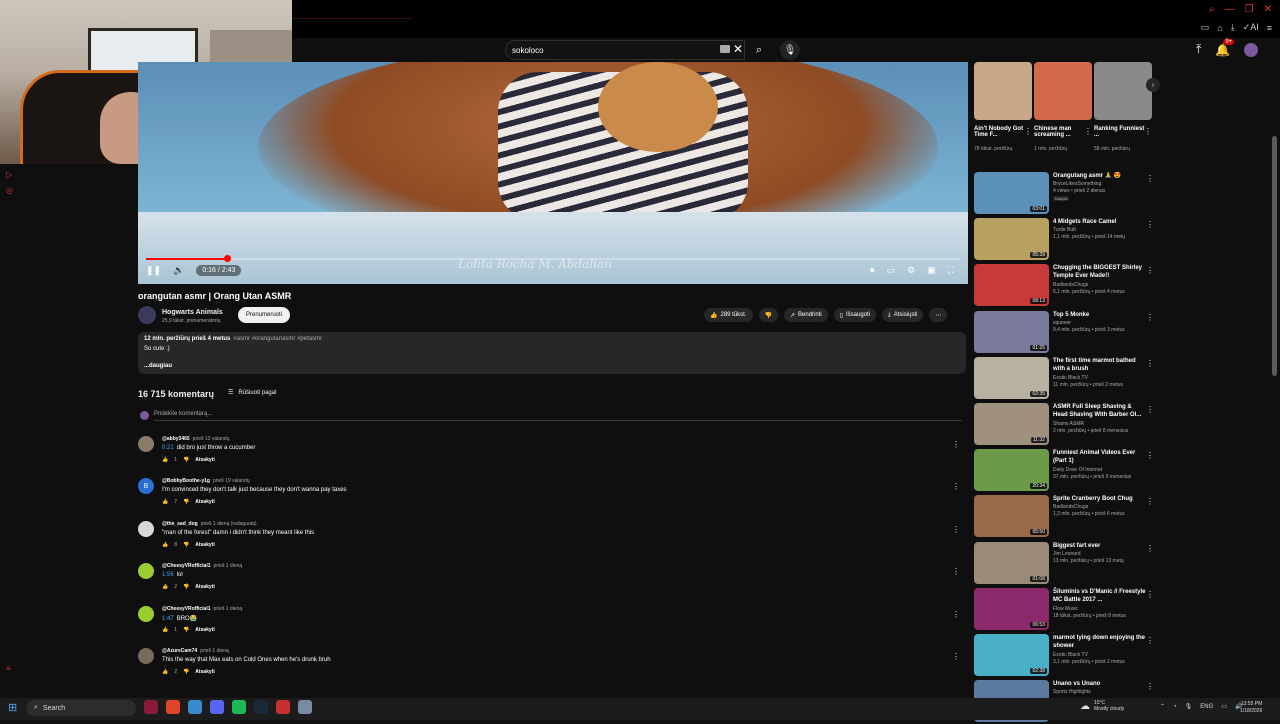 The height and width of the screenshot is (724, 1280). Describe the element at coordinates (158, 366) in the screenshot. I see `description-more-link: ...daugiau` at that location.